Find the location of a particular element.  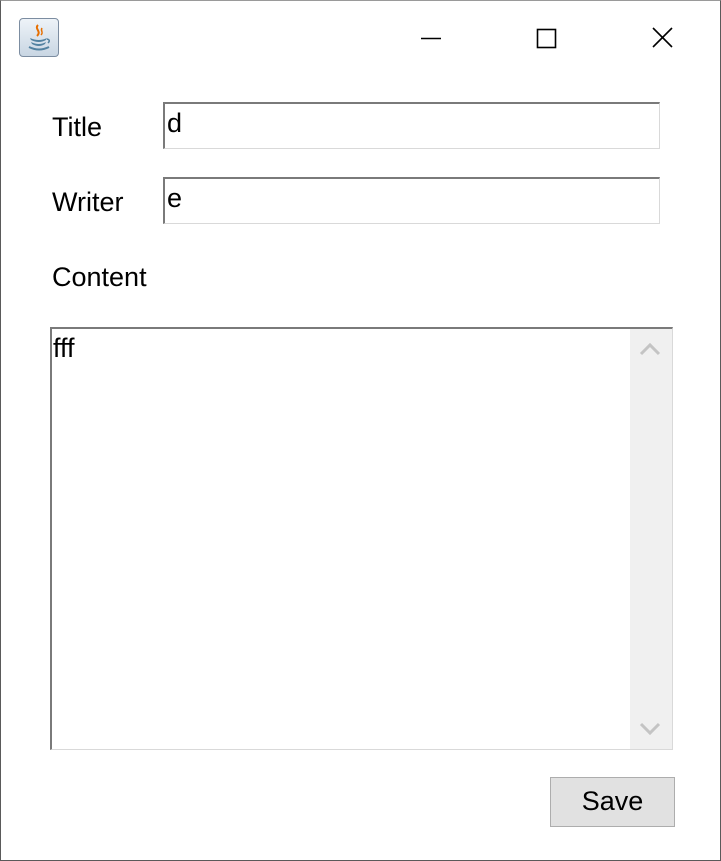

writer-label: Writer is located at coordinates (88, 202).